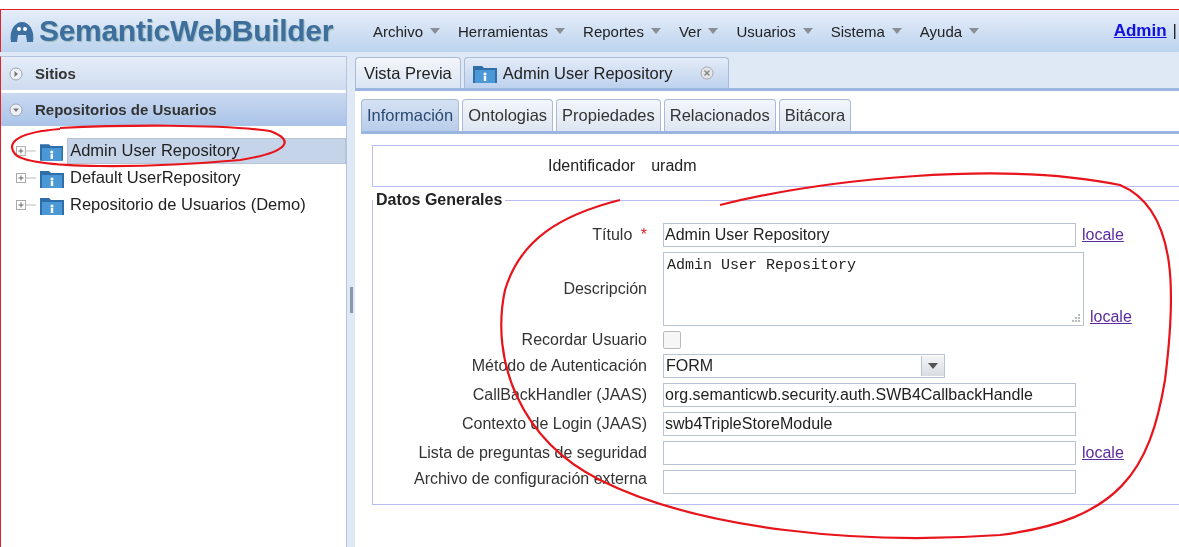 The height and width of the screenshot is (547, 1179). I want to click on resize-grip-icon, so click(1076, 318).